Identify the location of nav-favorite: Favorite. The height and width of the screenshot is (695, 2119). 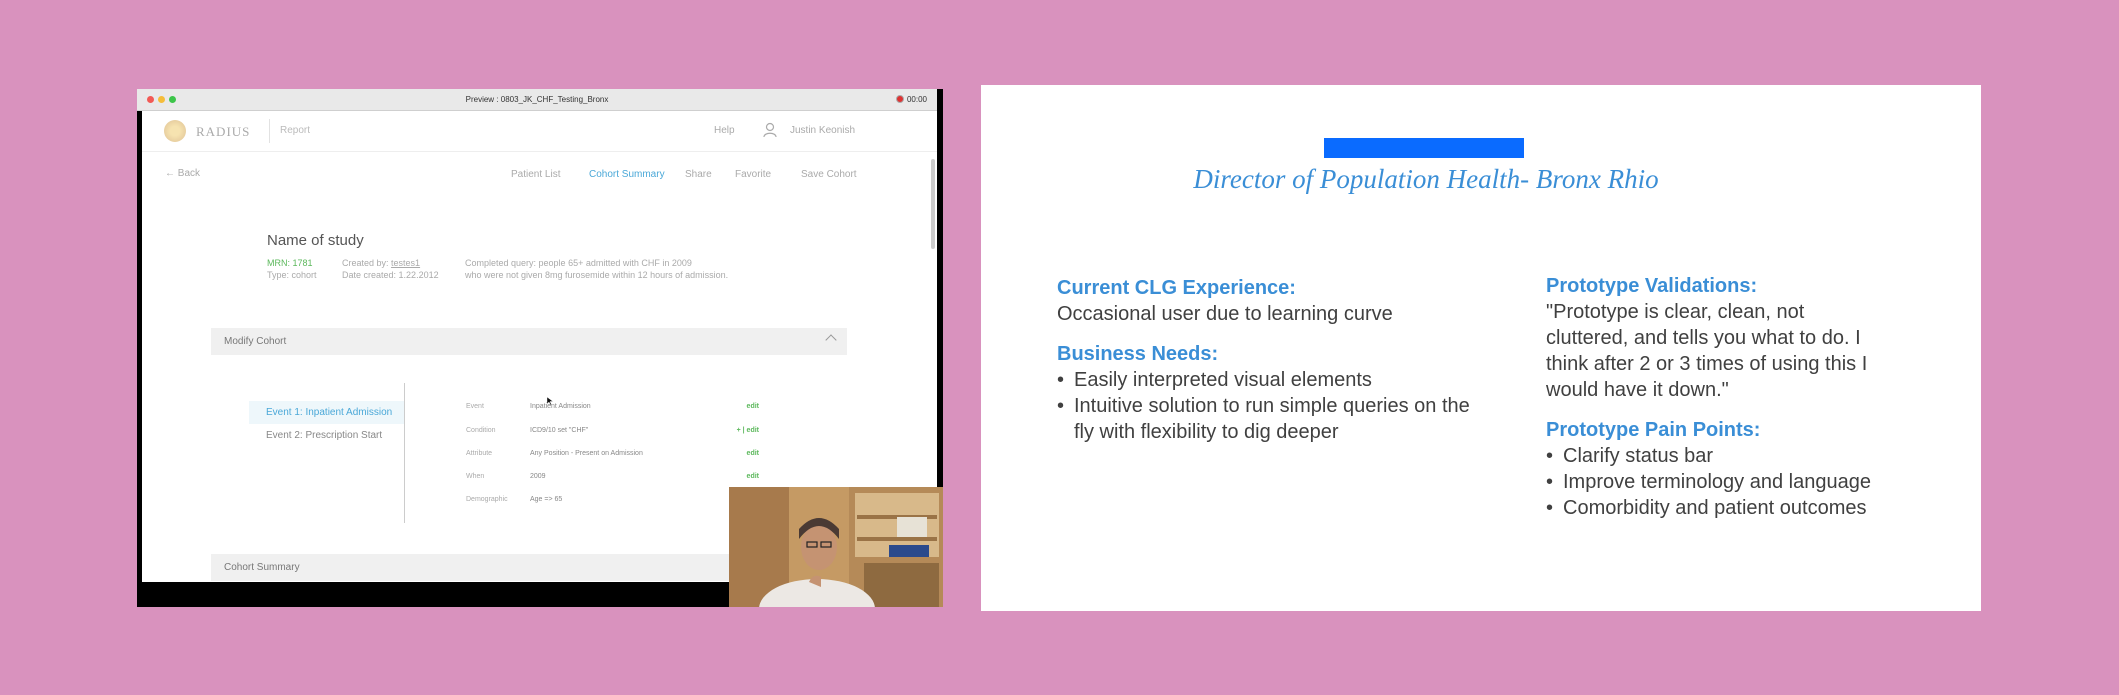
(753, 174).